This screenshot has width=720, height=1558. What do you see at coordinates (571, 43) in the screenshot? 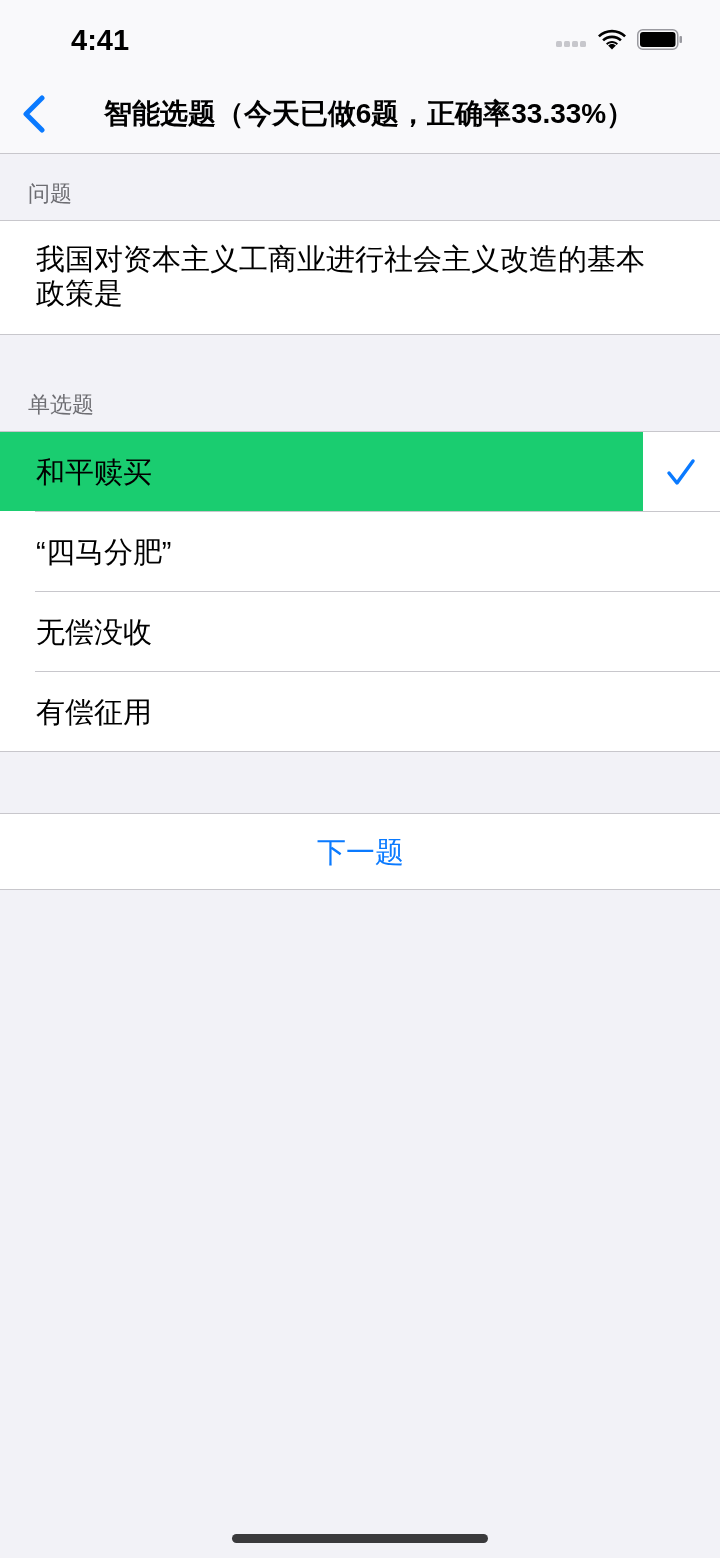
I see `signal-icon` at bounding box center [571, 43].